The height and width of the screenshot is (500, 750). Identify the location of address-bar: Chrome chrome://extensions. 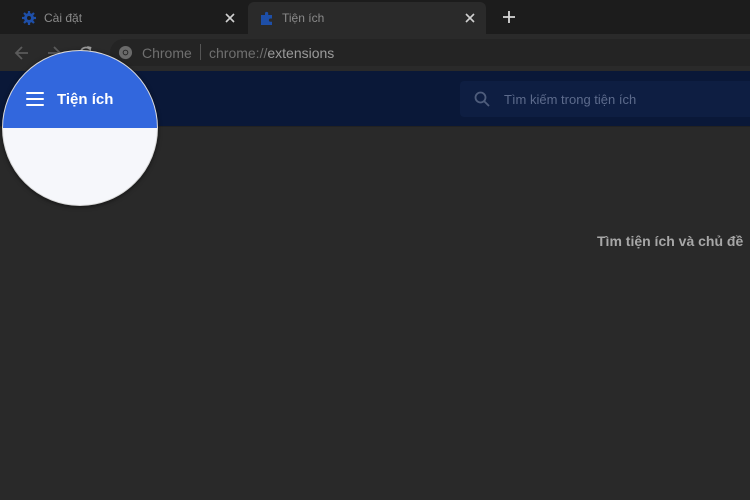
(430, 52).